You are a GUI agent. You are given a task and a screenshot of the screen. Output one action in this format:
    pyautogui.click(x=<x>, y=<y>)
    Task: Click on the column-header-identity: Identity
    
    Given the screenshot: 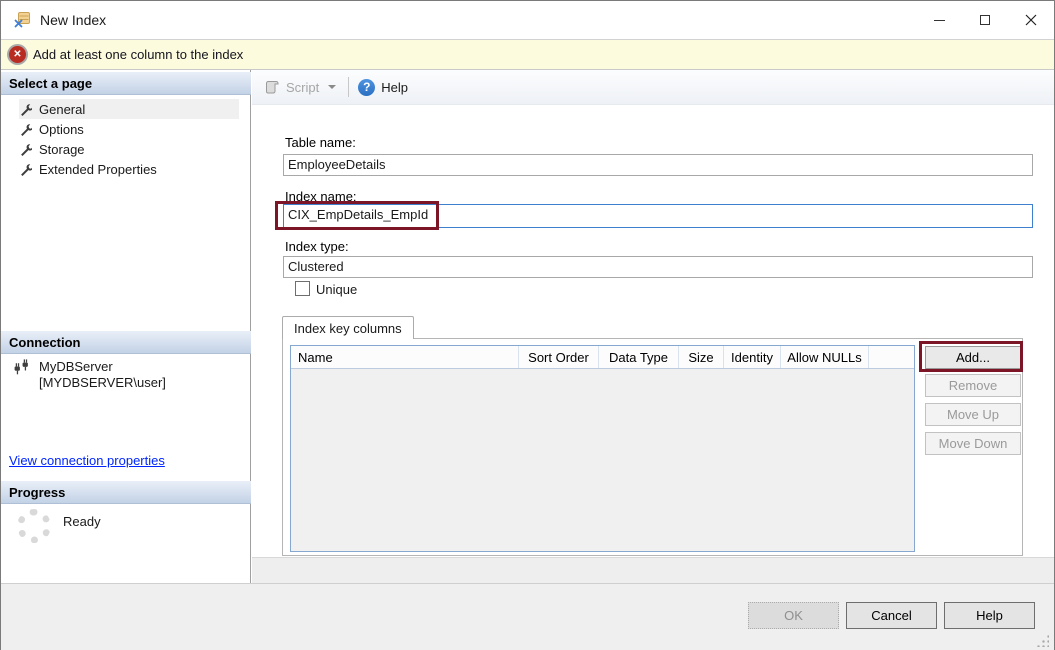 What is the action you would take?
    pyautogui.click(x=752, y=357)
    